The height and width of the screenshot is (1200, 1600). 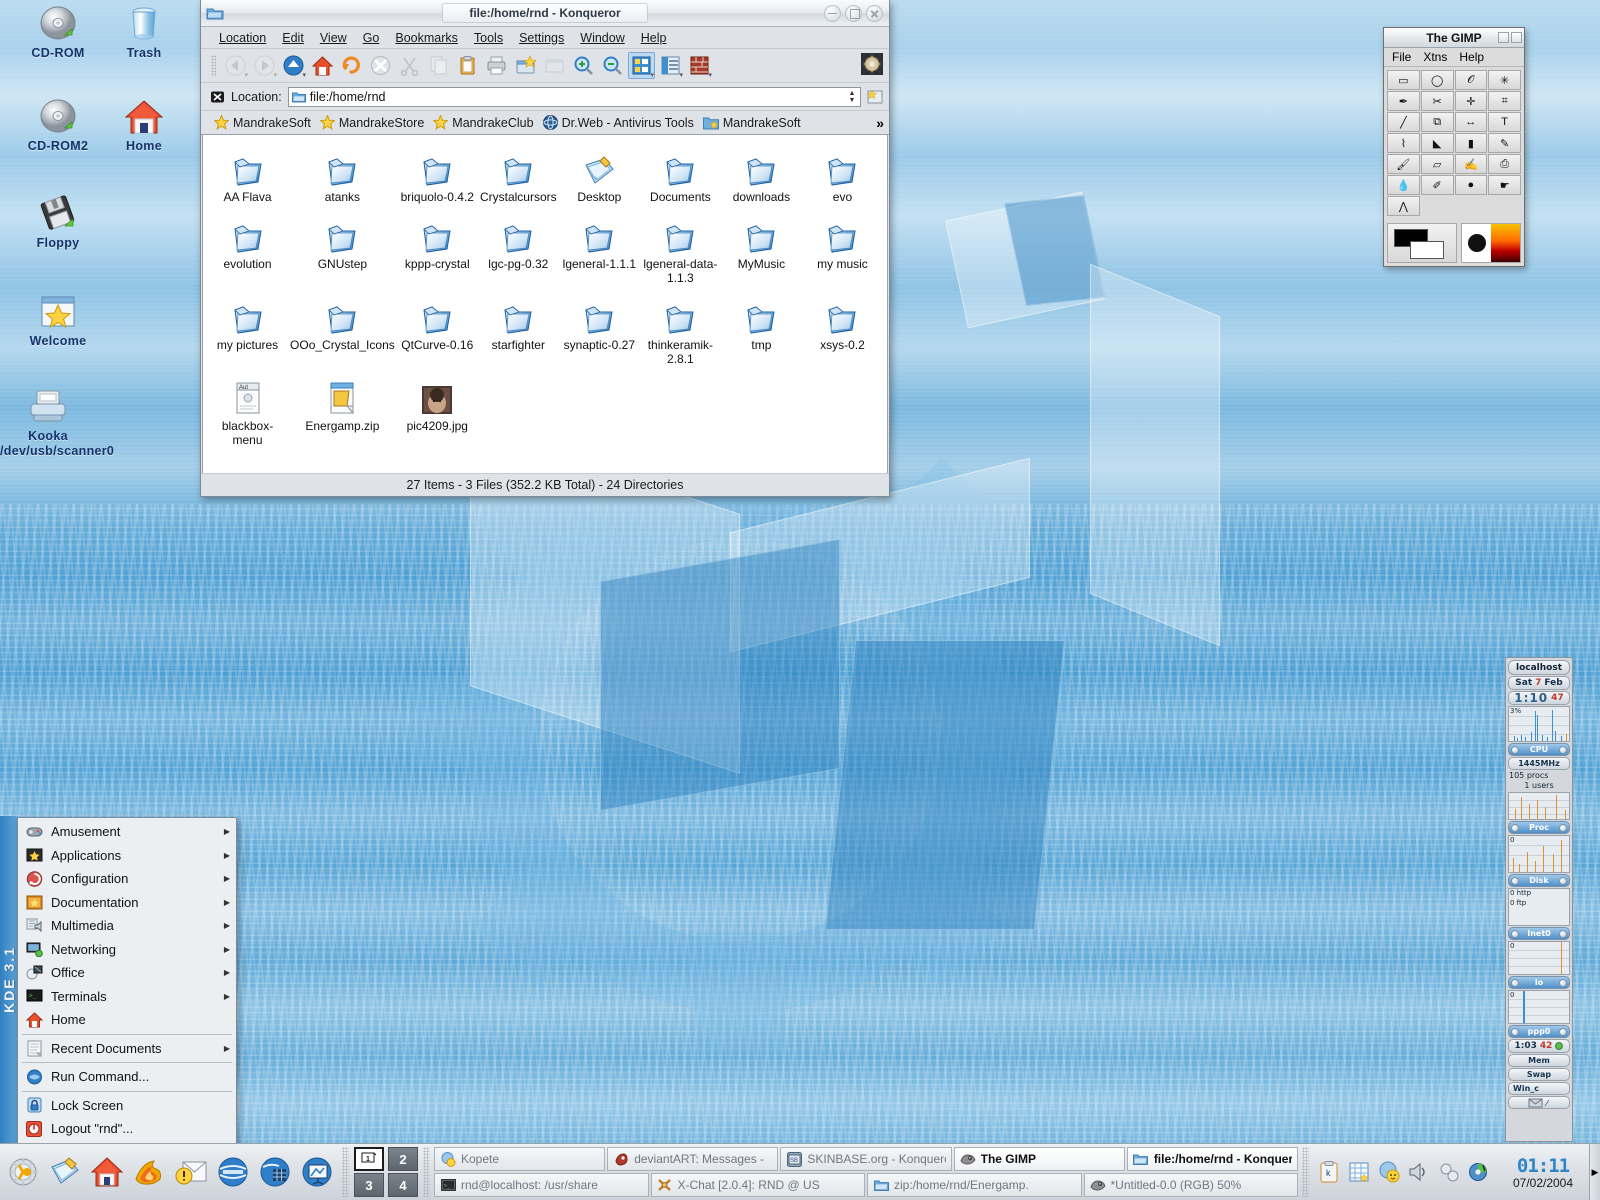 What do you see at coordinates (1359, 1172) in the screenshot?
I see `kspread-tray-icon` at bounding box center [1359, 1172].